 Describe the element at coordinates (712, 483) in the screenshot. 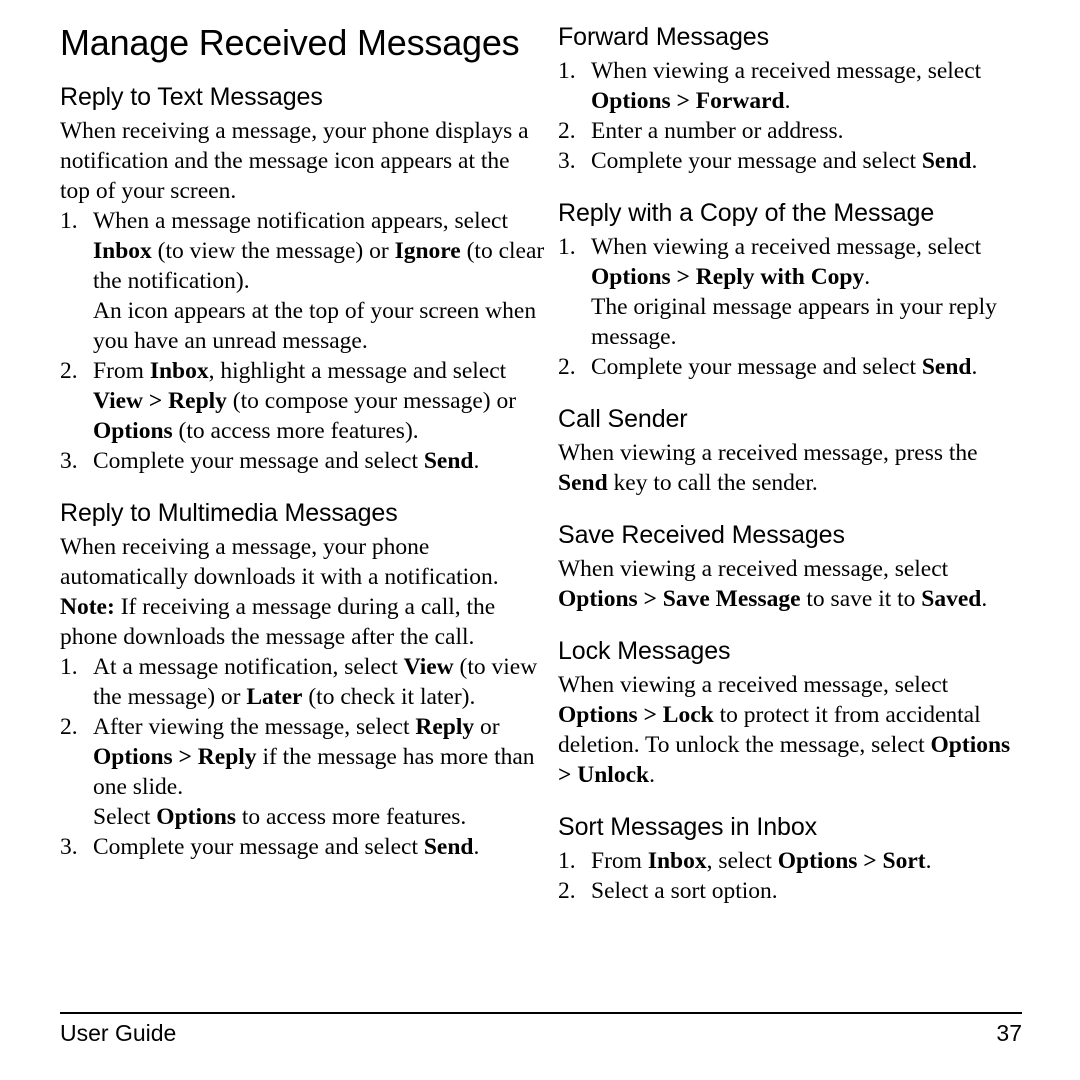

I see `paragraph-text: key to call the sender.` at that location.